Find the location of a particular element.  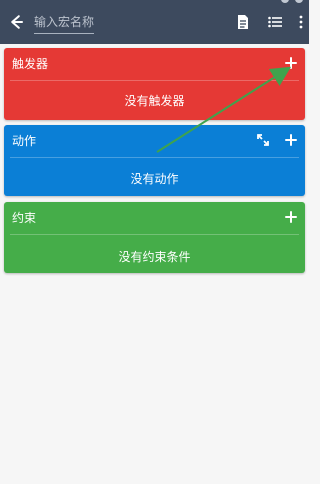

trigger-empty-text: 没有触发器 is located at coordinates (154, 101).